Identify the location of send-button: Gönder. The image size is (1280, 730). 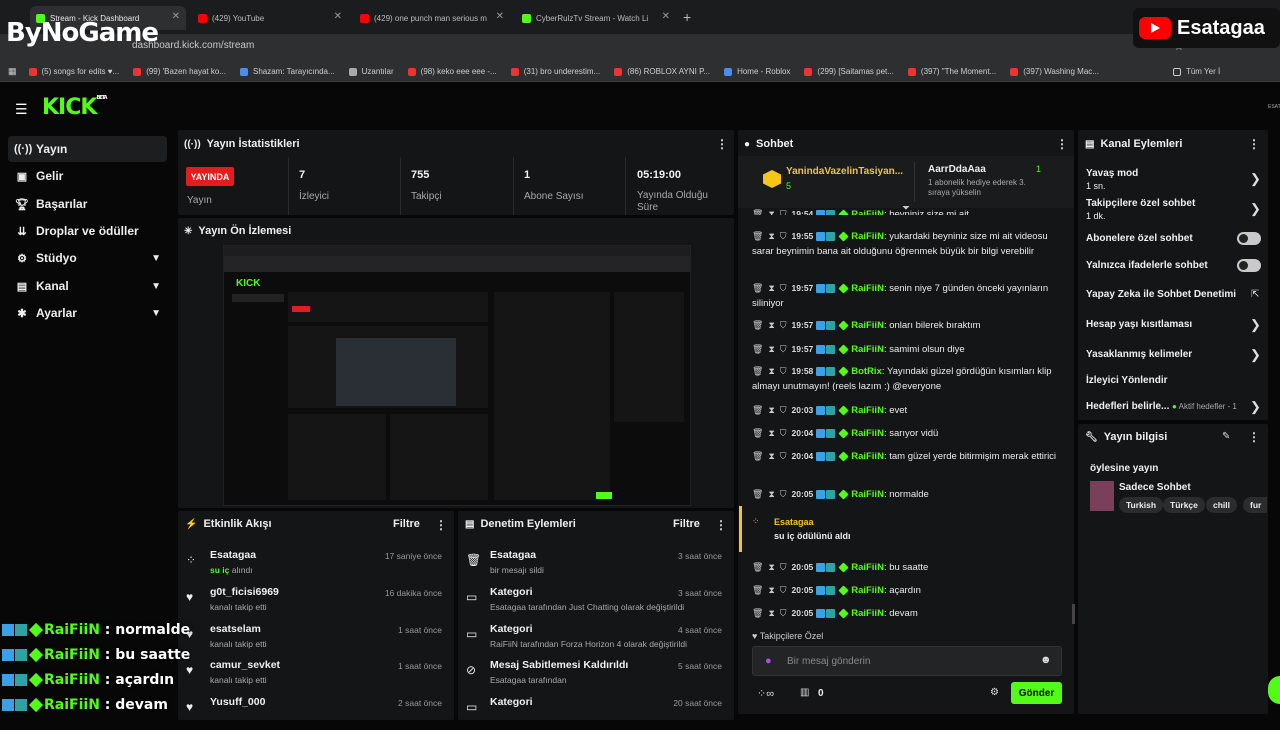
(1036, 693).